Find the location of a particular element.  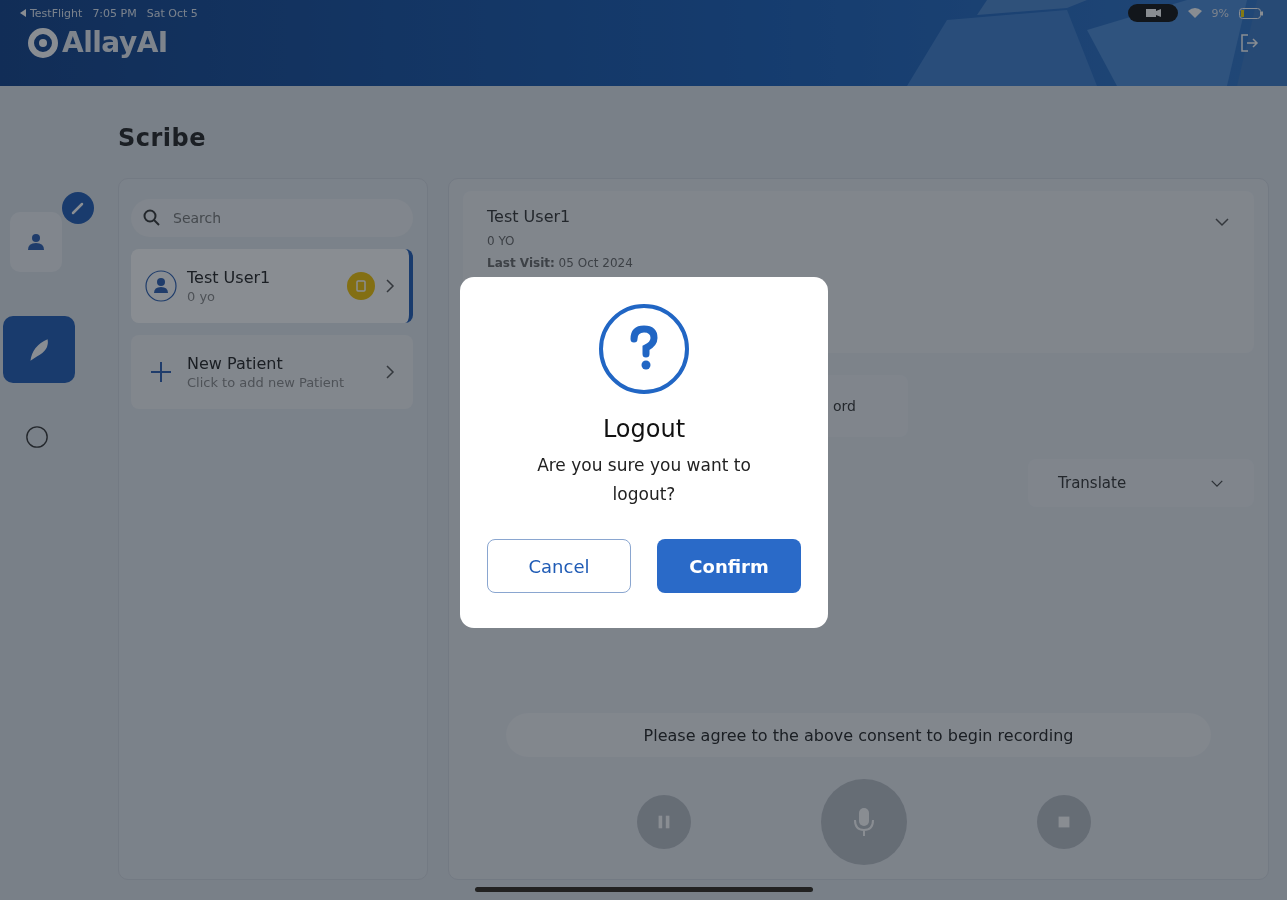

microphone-icon is located at coordinates (863, 822).